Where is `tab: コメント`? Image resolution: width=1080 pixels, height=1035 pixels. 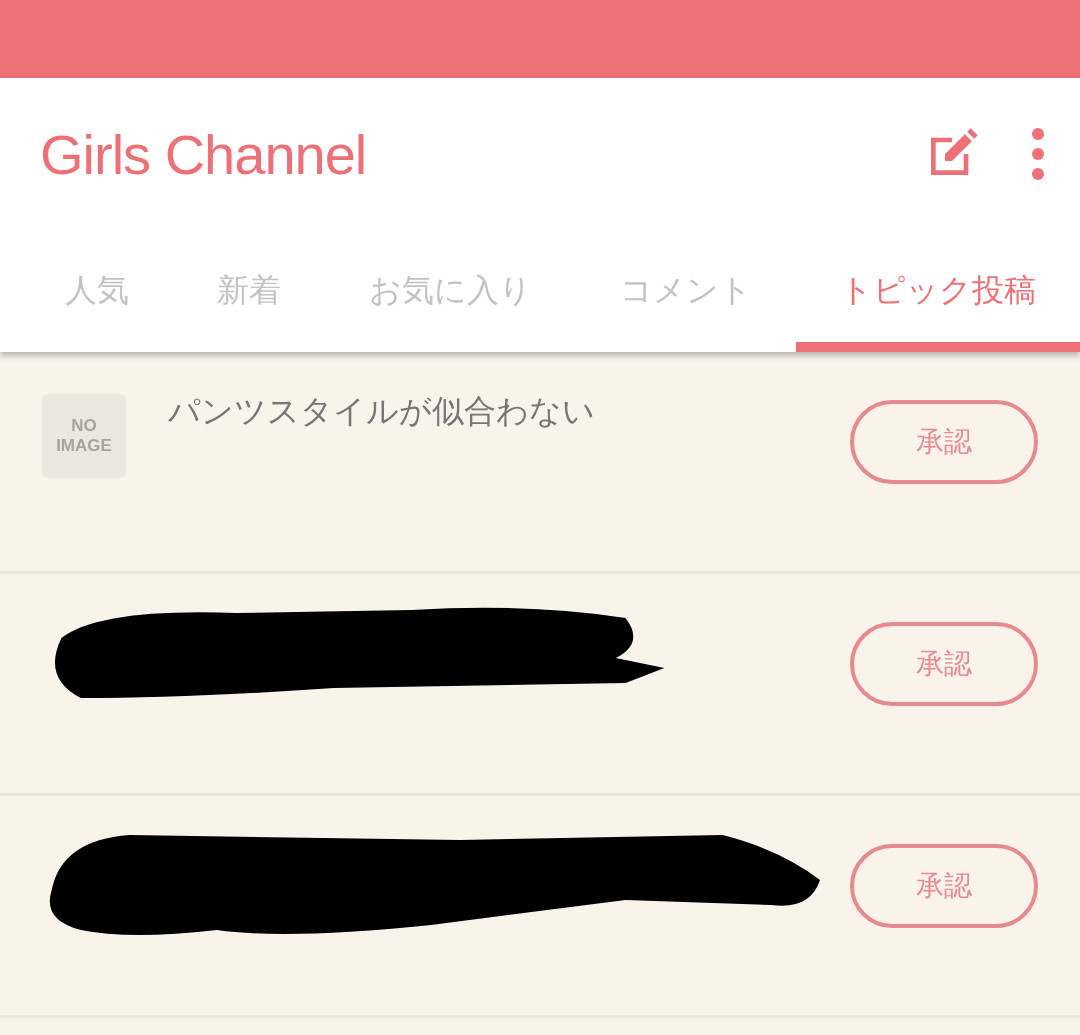 tab: コメント is located at coordinates (686, 291).